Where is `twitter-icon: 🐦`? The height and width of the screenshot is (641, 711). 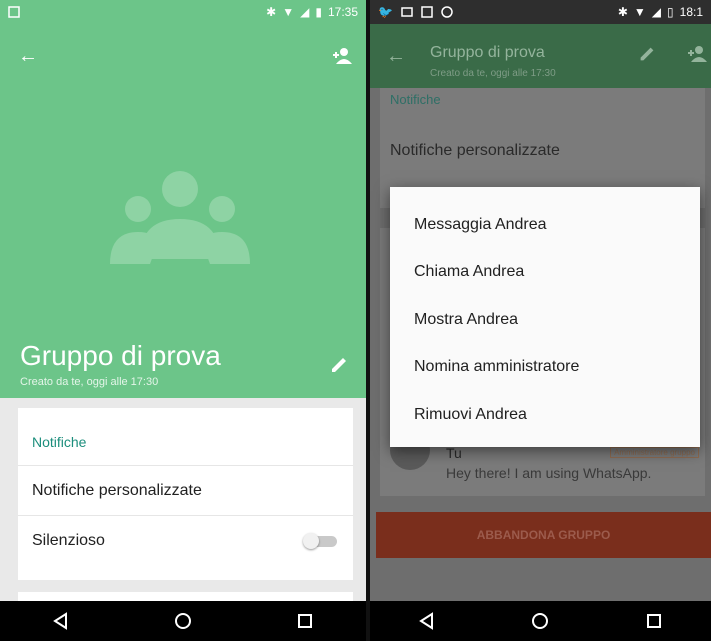
twitter-icon: 🐦 is located at coordinates (385, 12).